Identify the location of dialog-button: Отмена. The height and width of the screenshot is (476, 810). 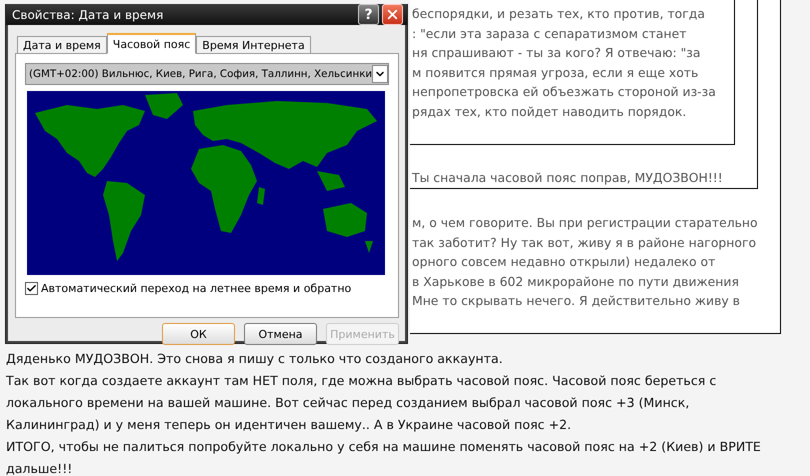
(280, 334).